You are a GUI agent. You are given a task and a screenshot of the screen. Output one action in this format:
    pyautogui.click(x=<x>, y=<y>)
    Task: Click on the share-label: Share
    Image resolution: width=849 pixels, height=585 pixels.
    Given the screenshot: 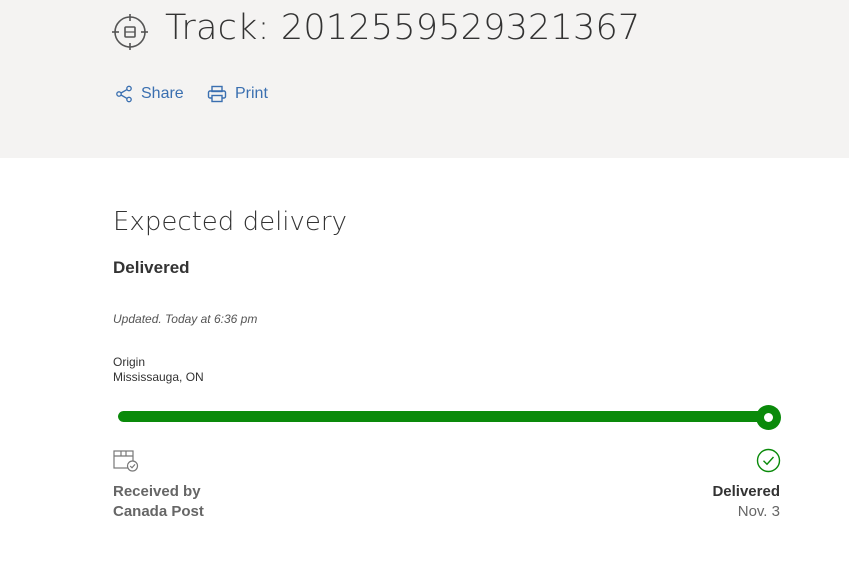 What is the action you would take?
    pyautogui.click(x=162, y=93)
    